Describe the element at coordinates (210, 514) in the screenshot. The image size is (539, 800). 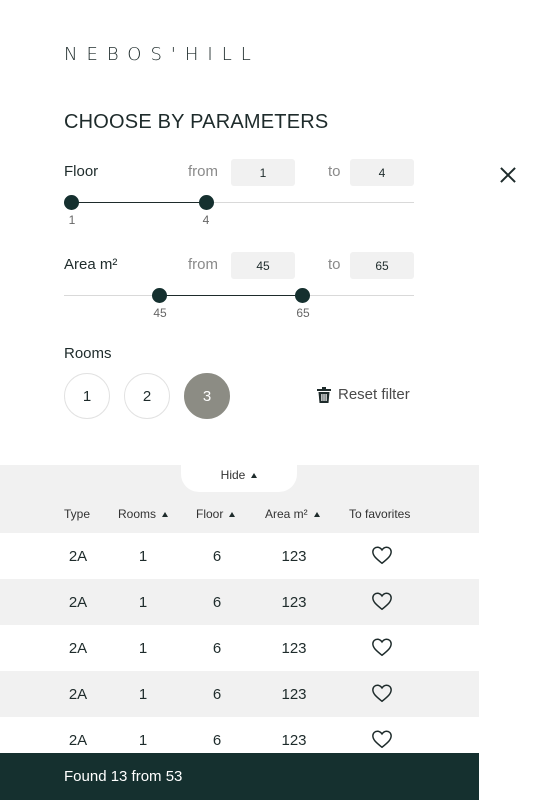
I see `column-header-floor-label: Floor` at that location.